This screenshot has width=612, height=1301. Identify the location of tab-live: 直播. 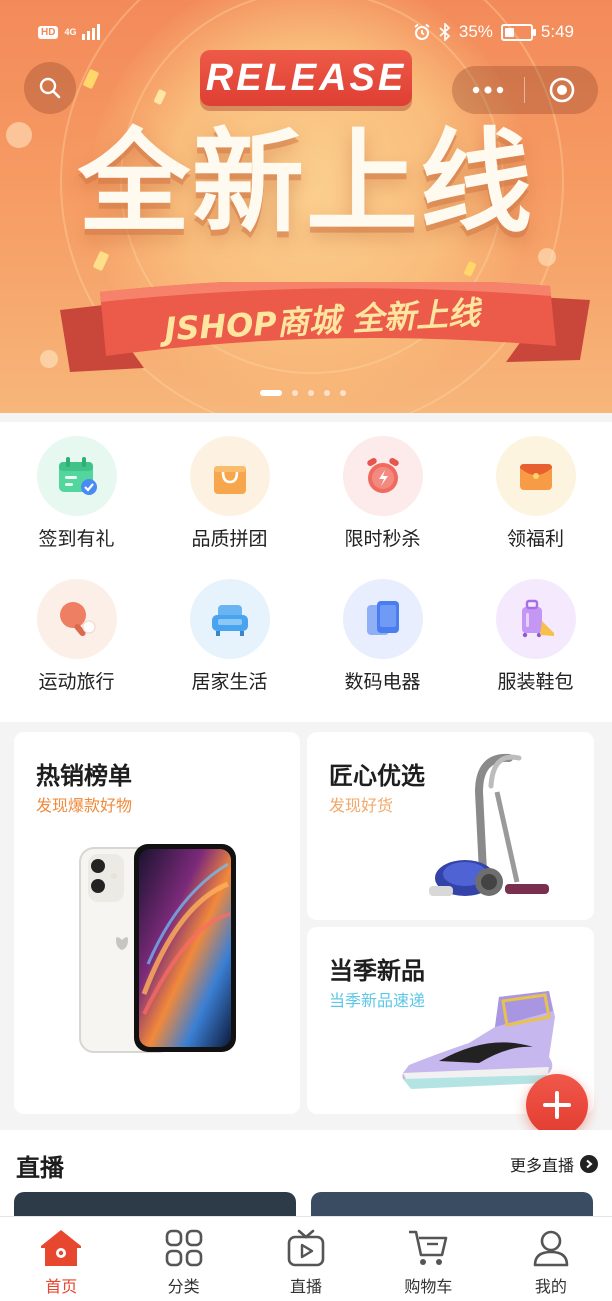
(306, 1259).